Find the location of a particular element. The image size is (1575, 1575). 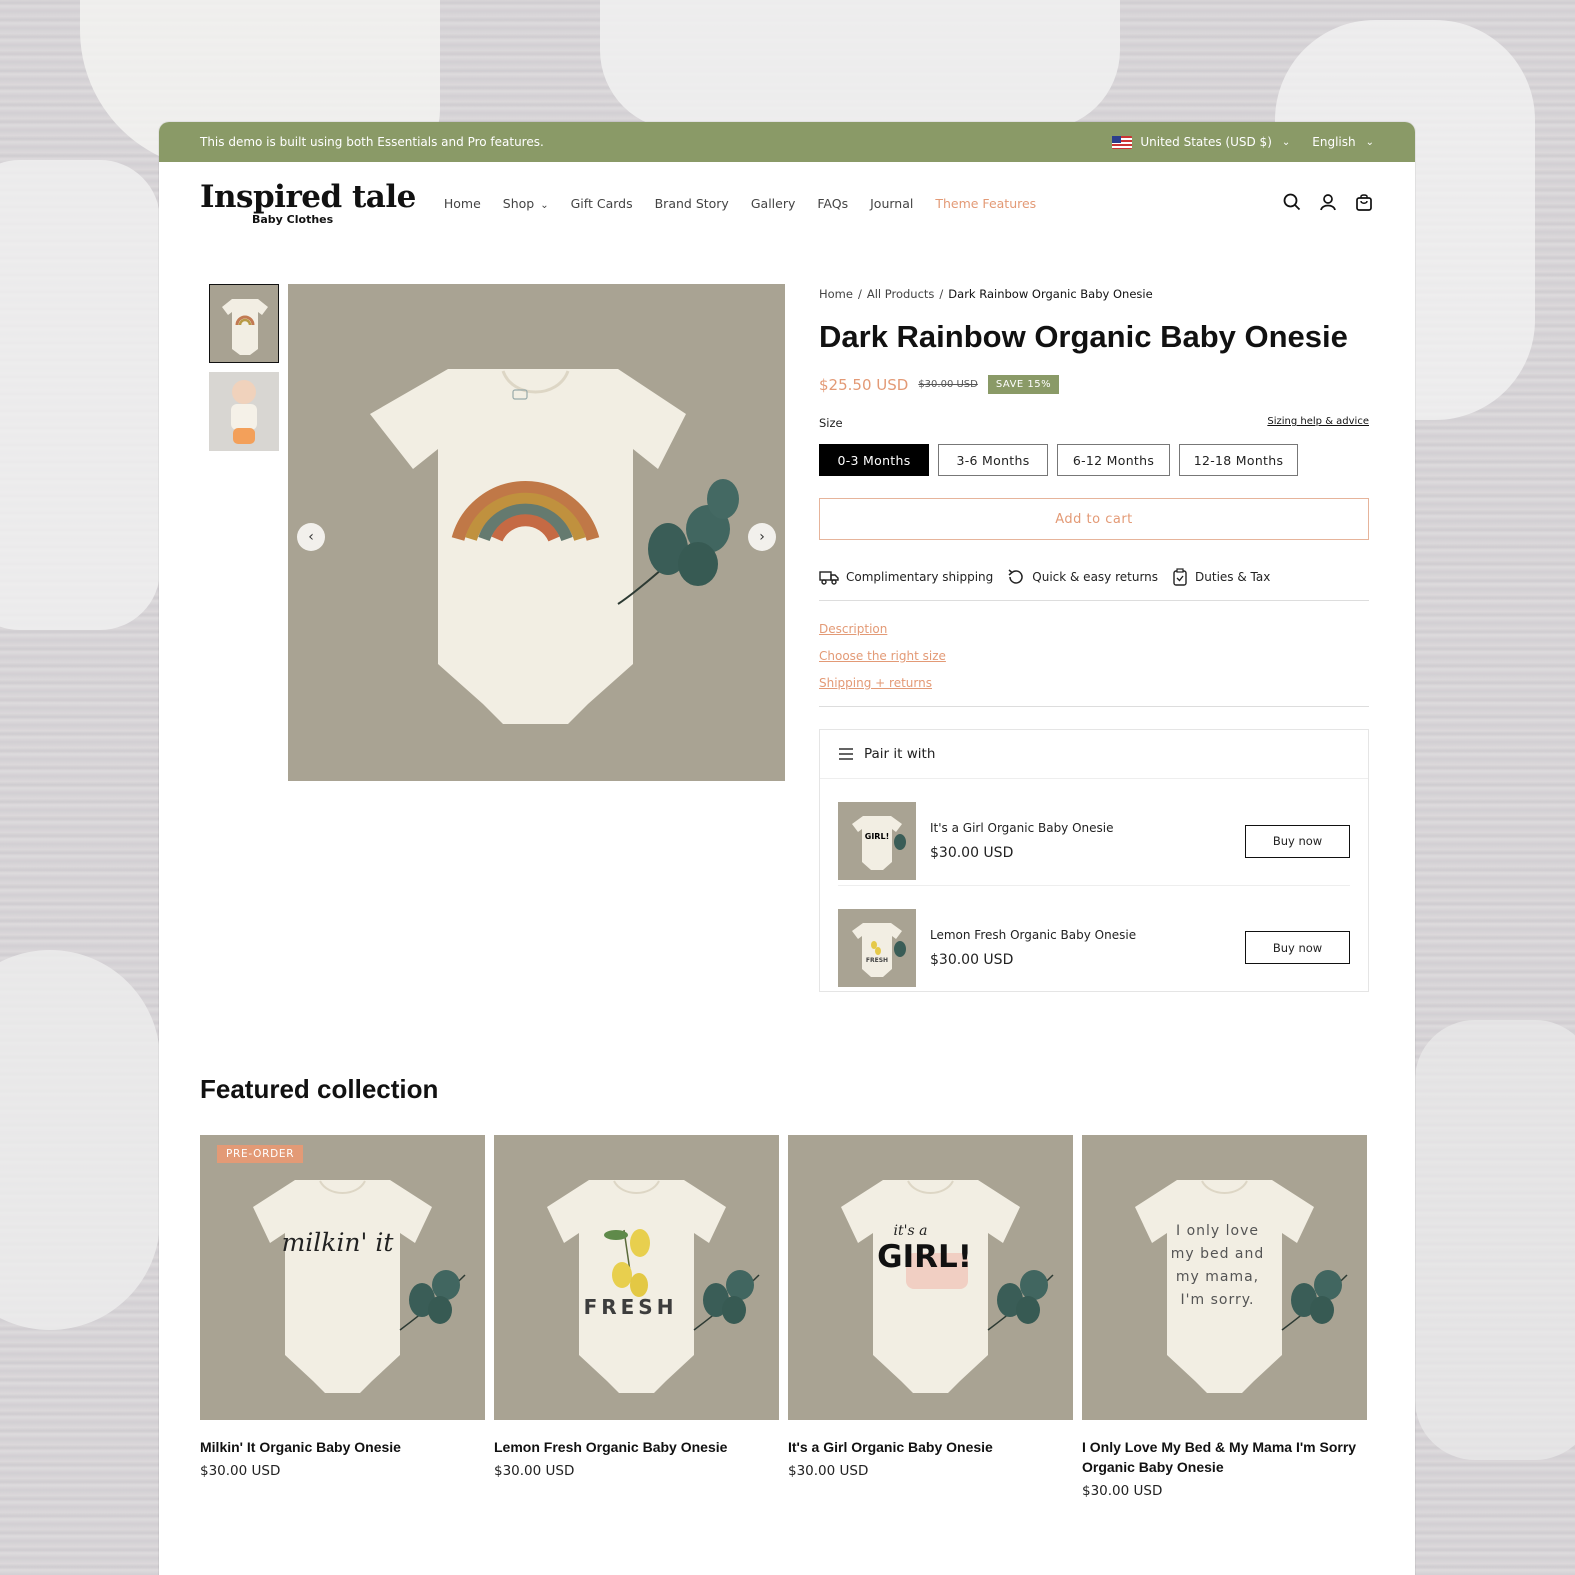

product-card-image: PRE-ORDER milkin' it is located at coordinates (342, 1277).